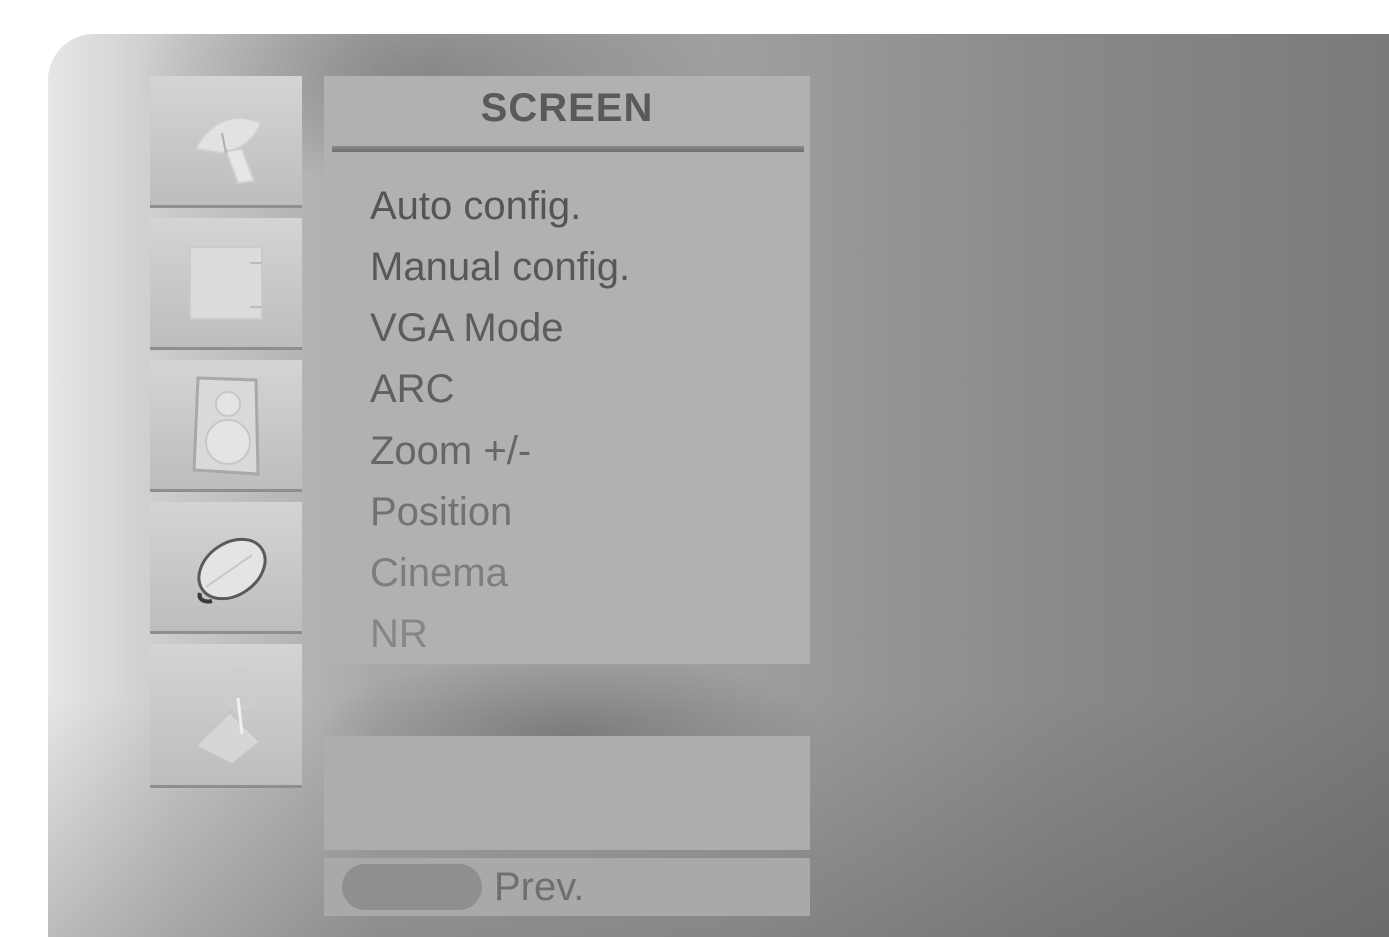 The height and width of the screenshot is (937, 1389). What do you see at coordinates (466, 328) in the screenshot?
I see `menu-item-vga-mode: VGA Mode` at bounding box center [466, 328].